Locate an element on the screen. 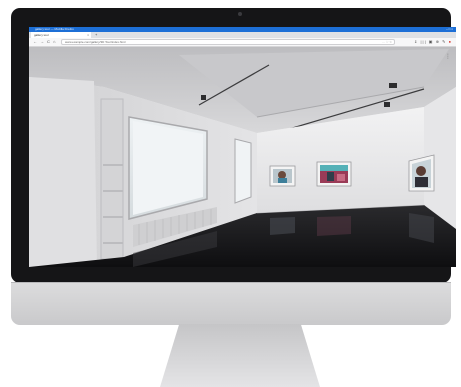  url-actions: ··· ♡ ☆ is located at coordinates (387, 42).